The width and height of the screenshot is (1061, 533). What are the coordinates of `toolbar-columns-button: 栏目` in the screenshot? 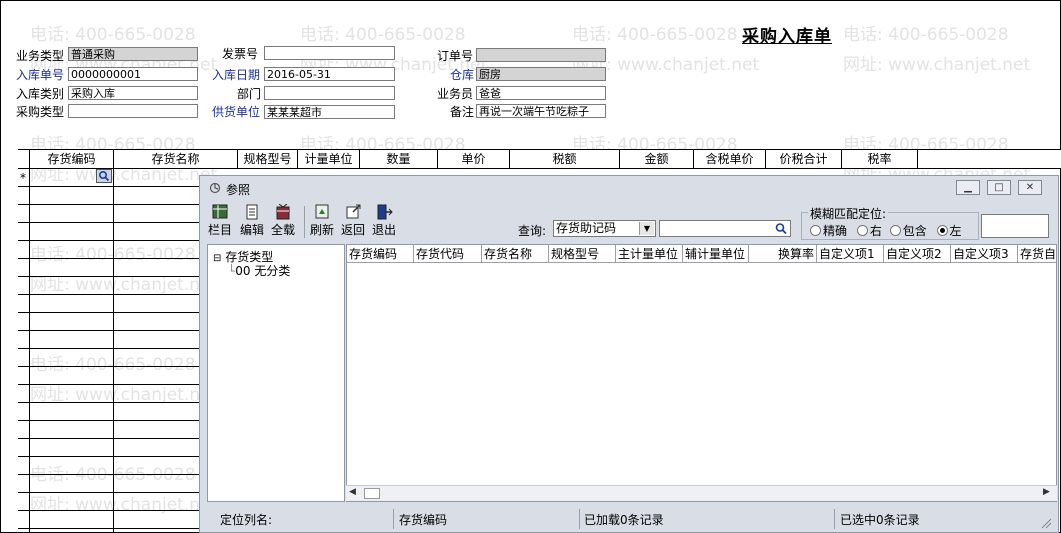 It's located at (220, 221).